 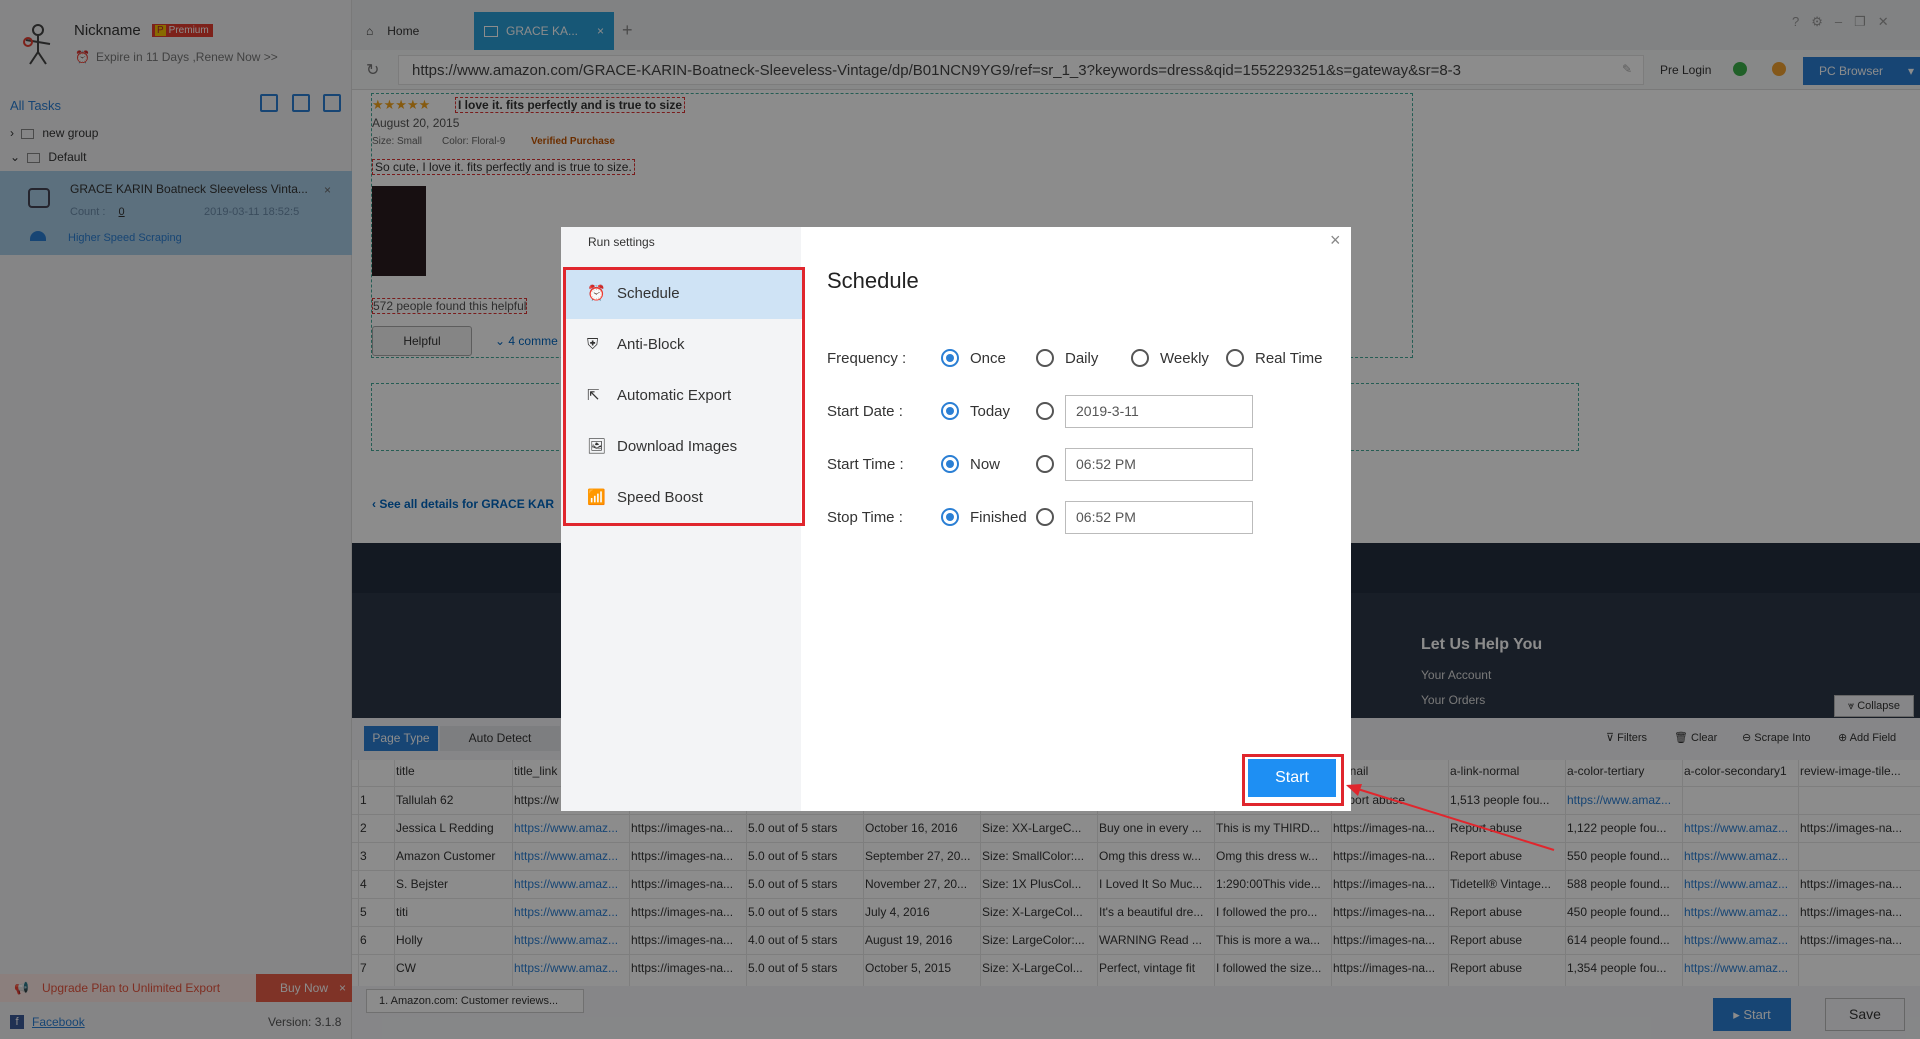 What do you see at coordinates (865, 464) in the screenshot?
I see `start-time-label: Start Time :` at bounding box center [865, 464].